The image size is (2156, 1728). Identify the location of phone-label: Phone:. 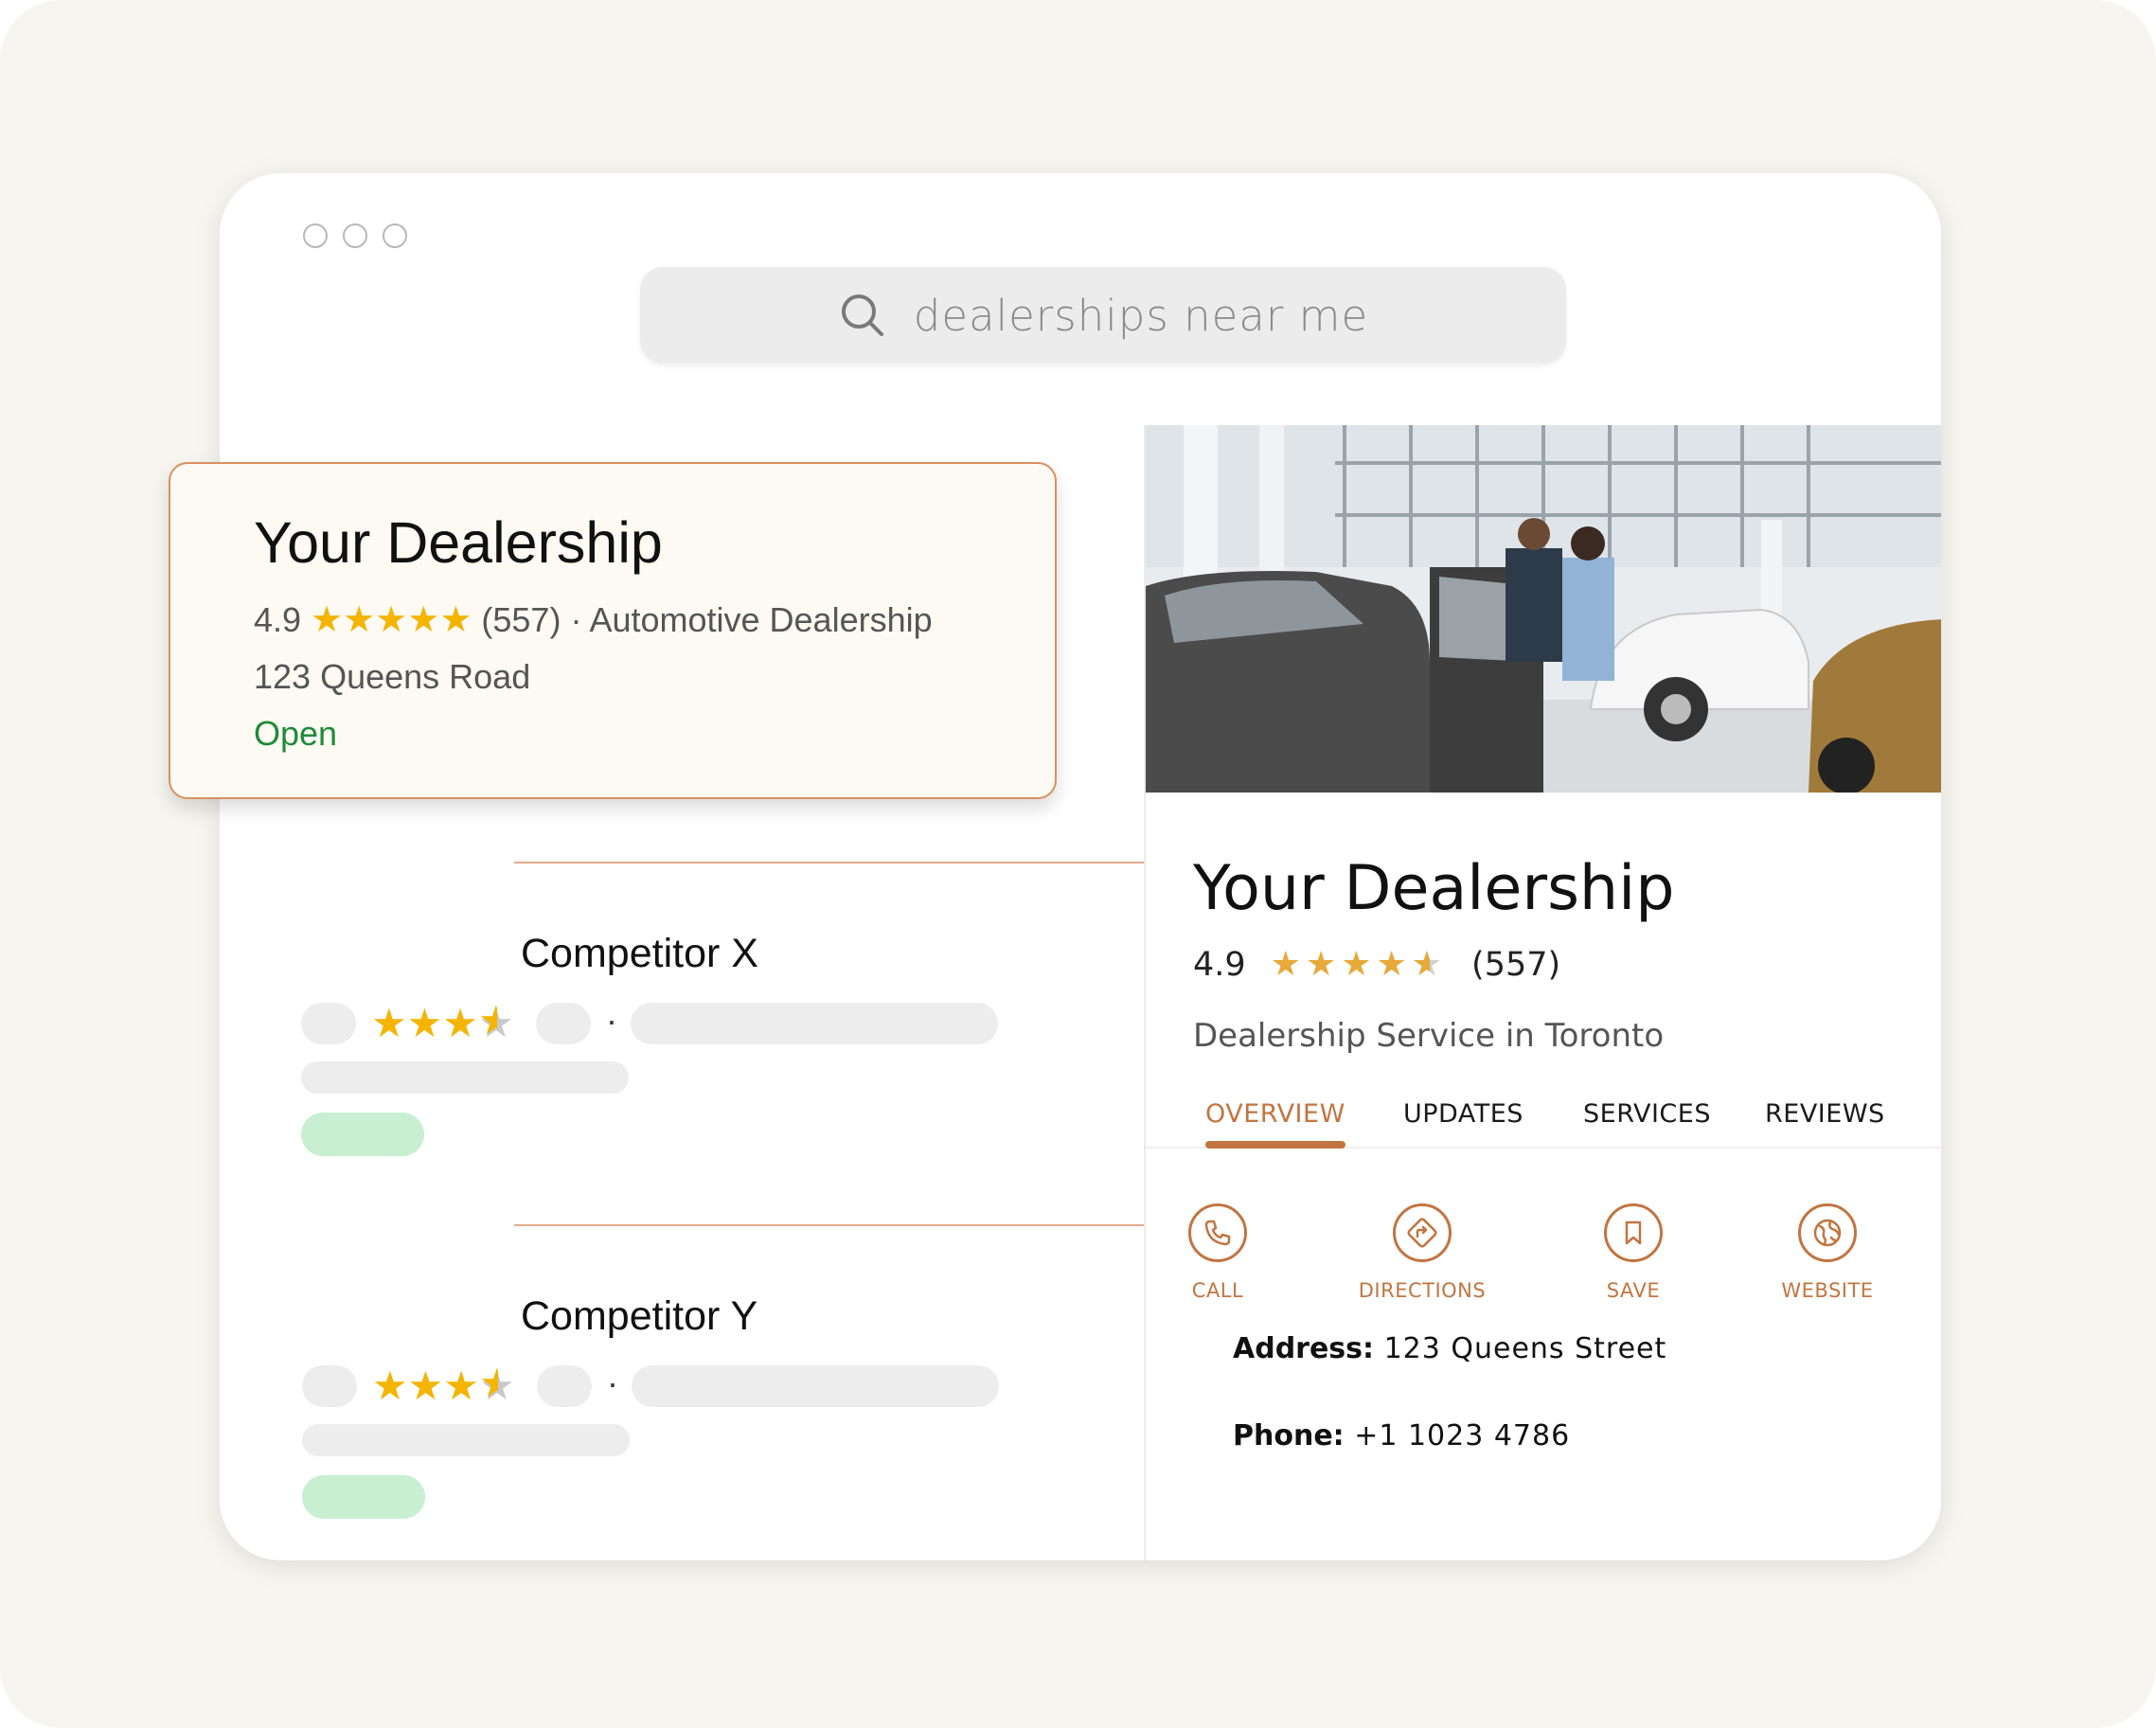
(1289, 1435).